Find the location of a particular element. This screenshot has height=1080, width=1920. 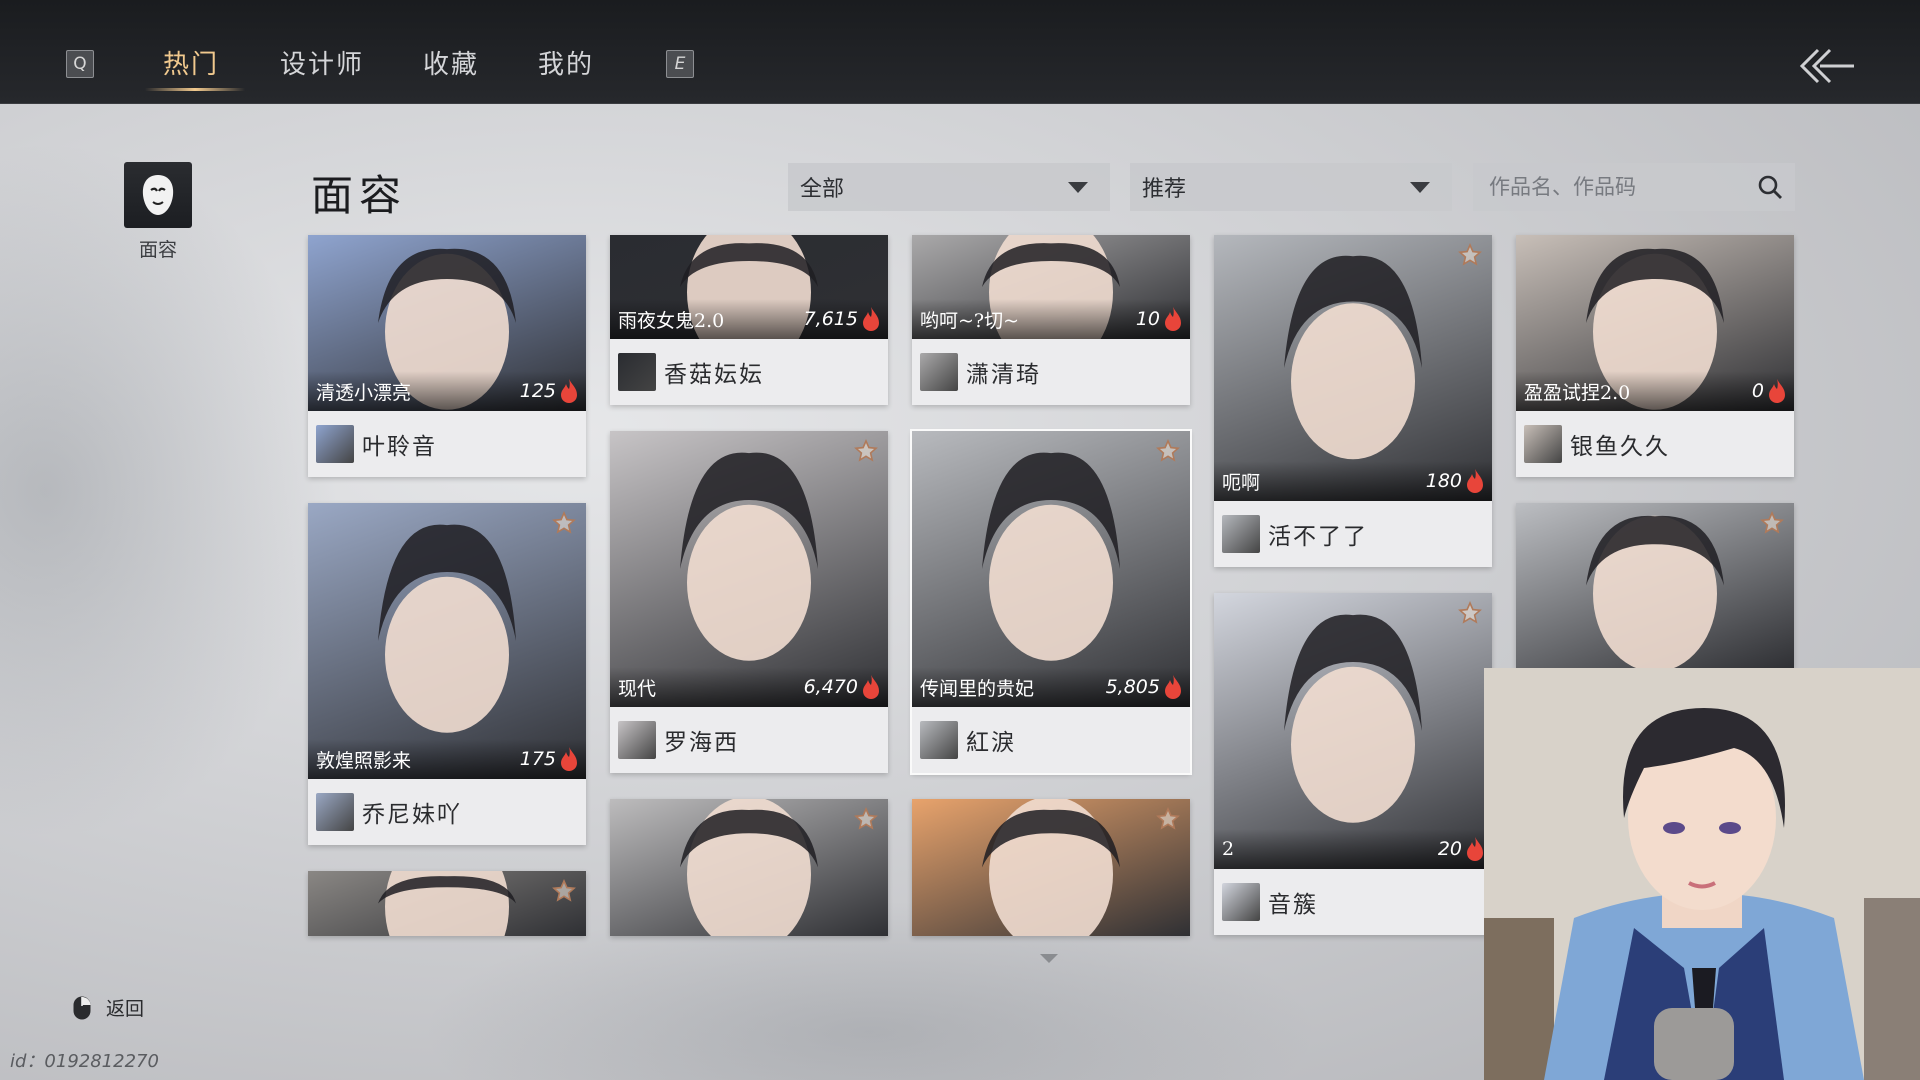

work-thumbnail: 哟呵~?切~ 10 is located at coordinates (1051, 287).